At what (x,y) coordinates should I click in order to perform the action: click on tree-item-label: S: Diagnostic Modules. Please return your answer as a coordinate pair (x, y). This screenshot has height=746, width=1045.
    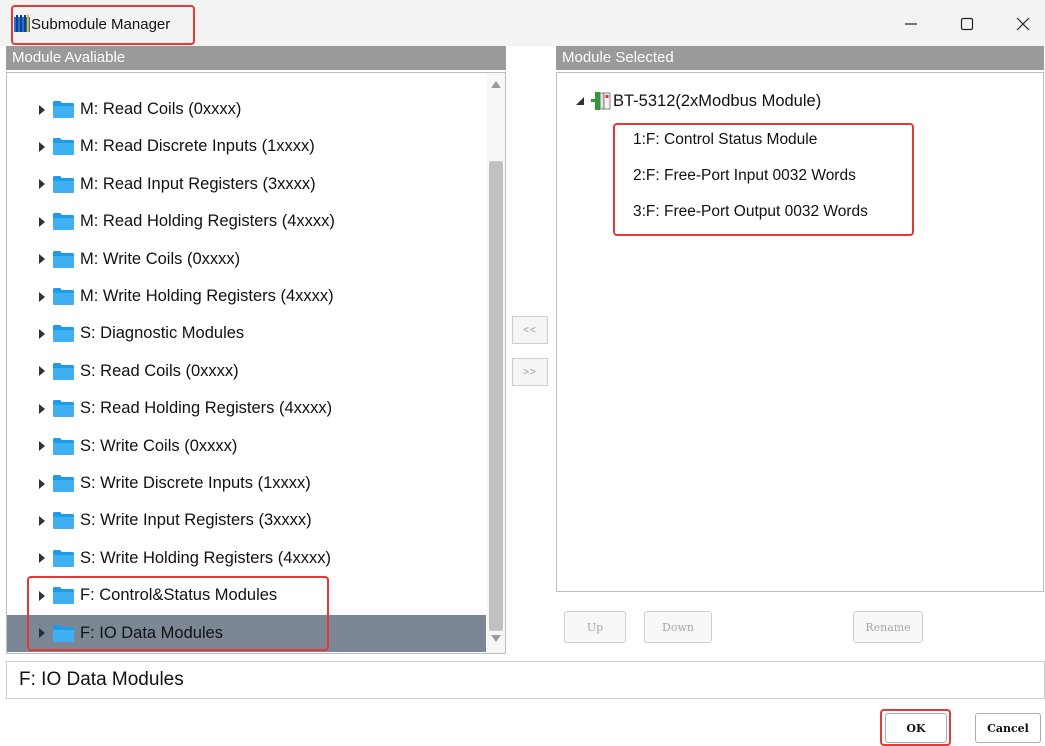
    Looking at the image, I should click on (162, 333).